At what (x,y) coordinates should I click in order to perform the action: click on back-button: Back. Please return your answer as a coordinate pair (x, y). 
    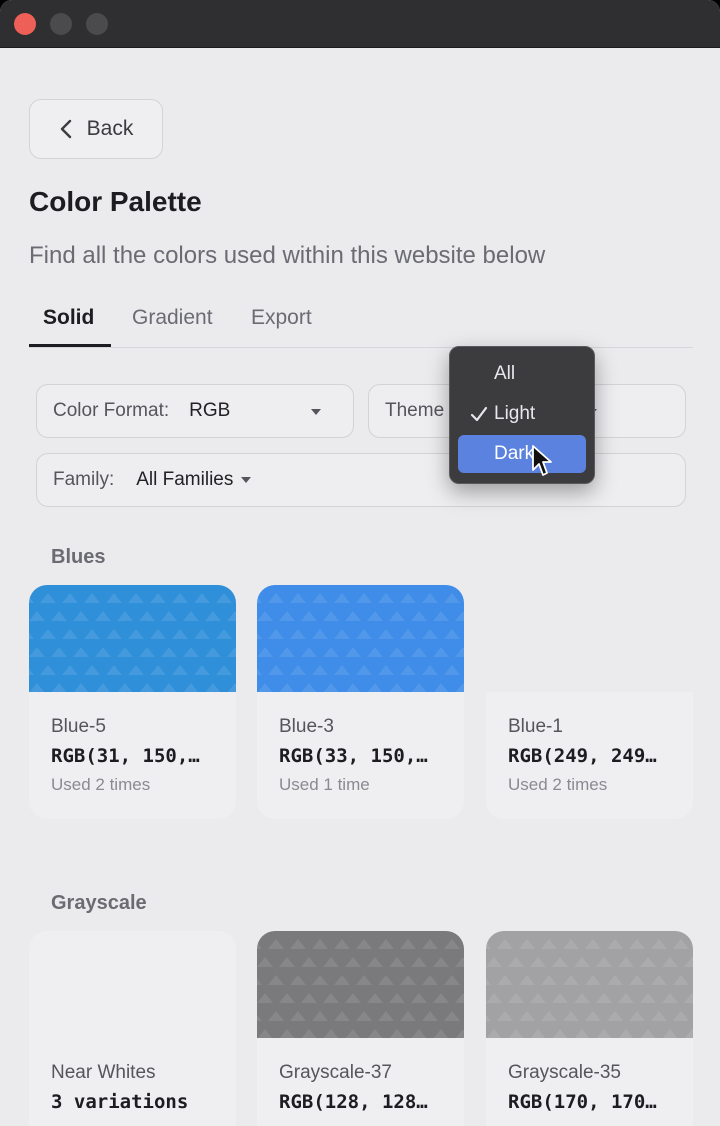
    Looking at the image, I should click on (96, 129).